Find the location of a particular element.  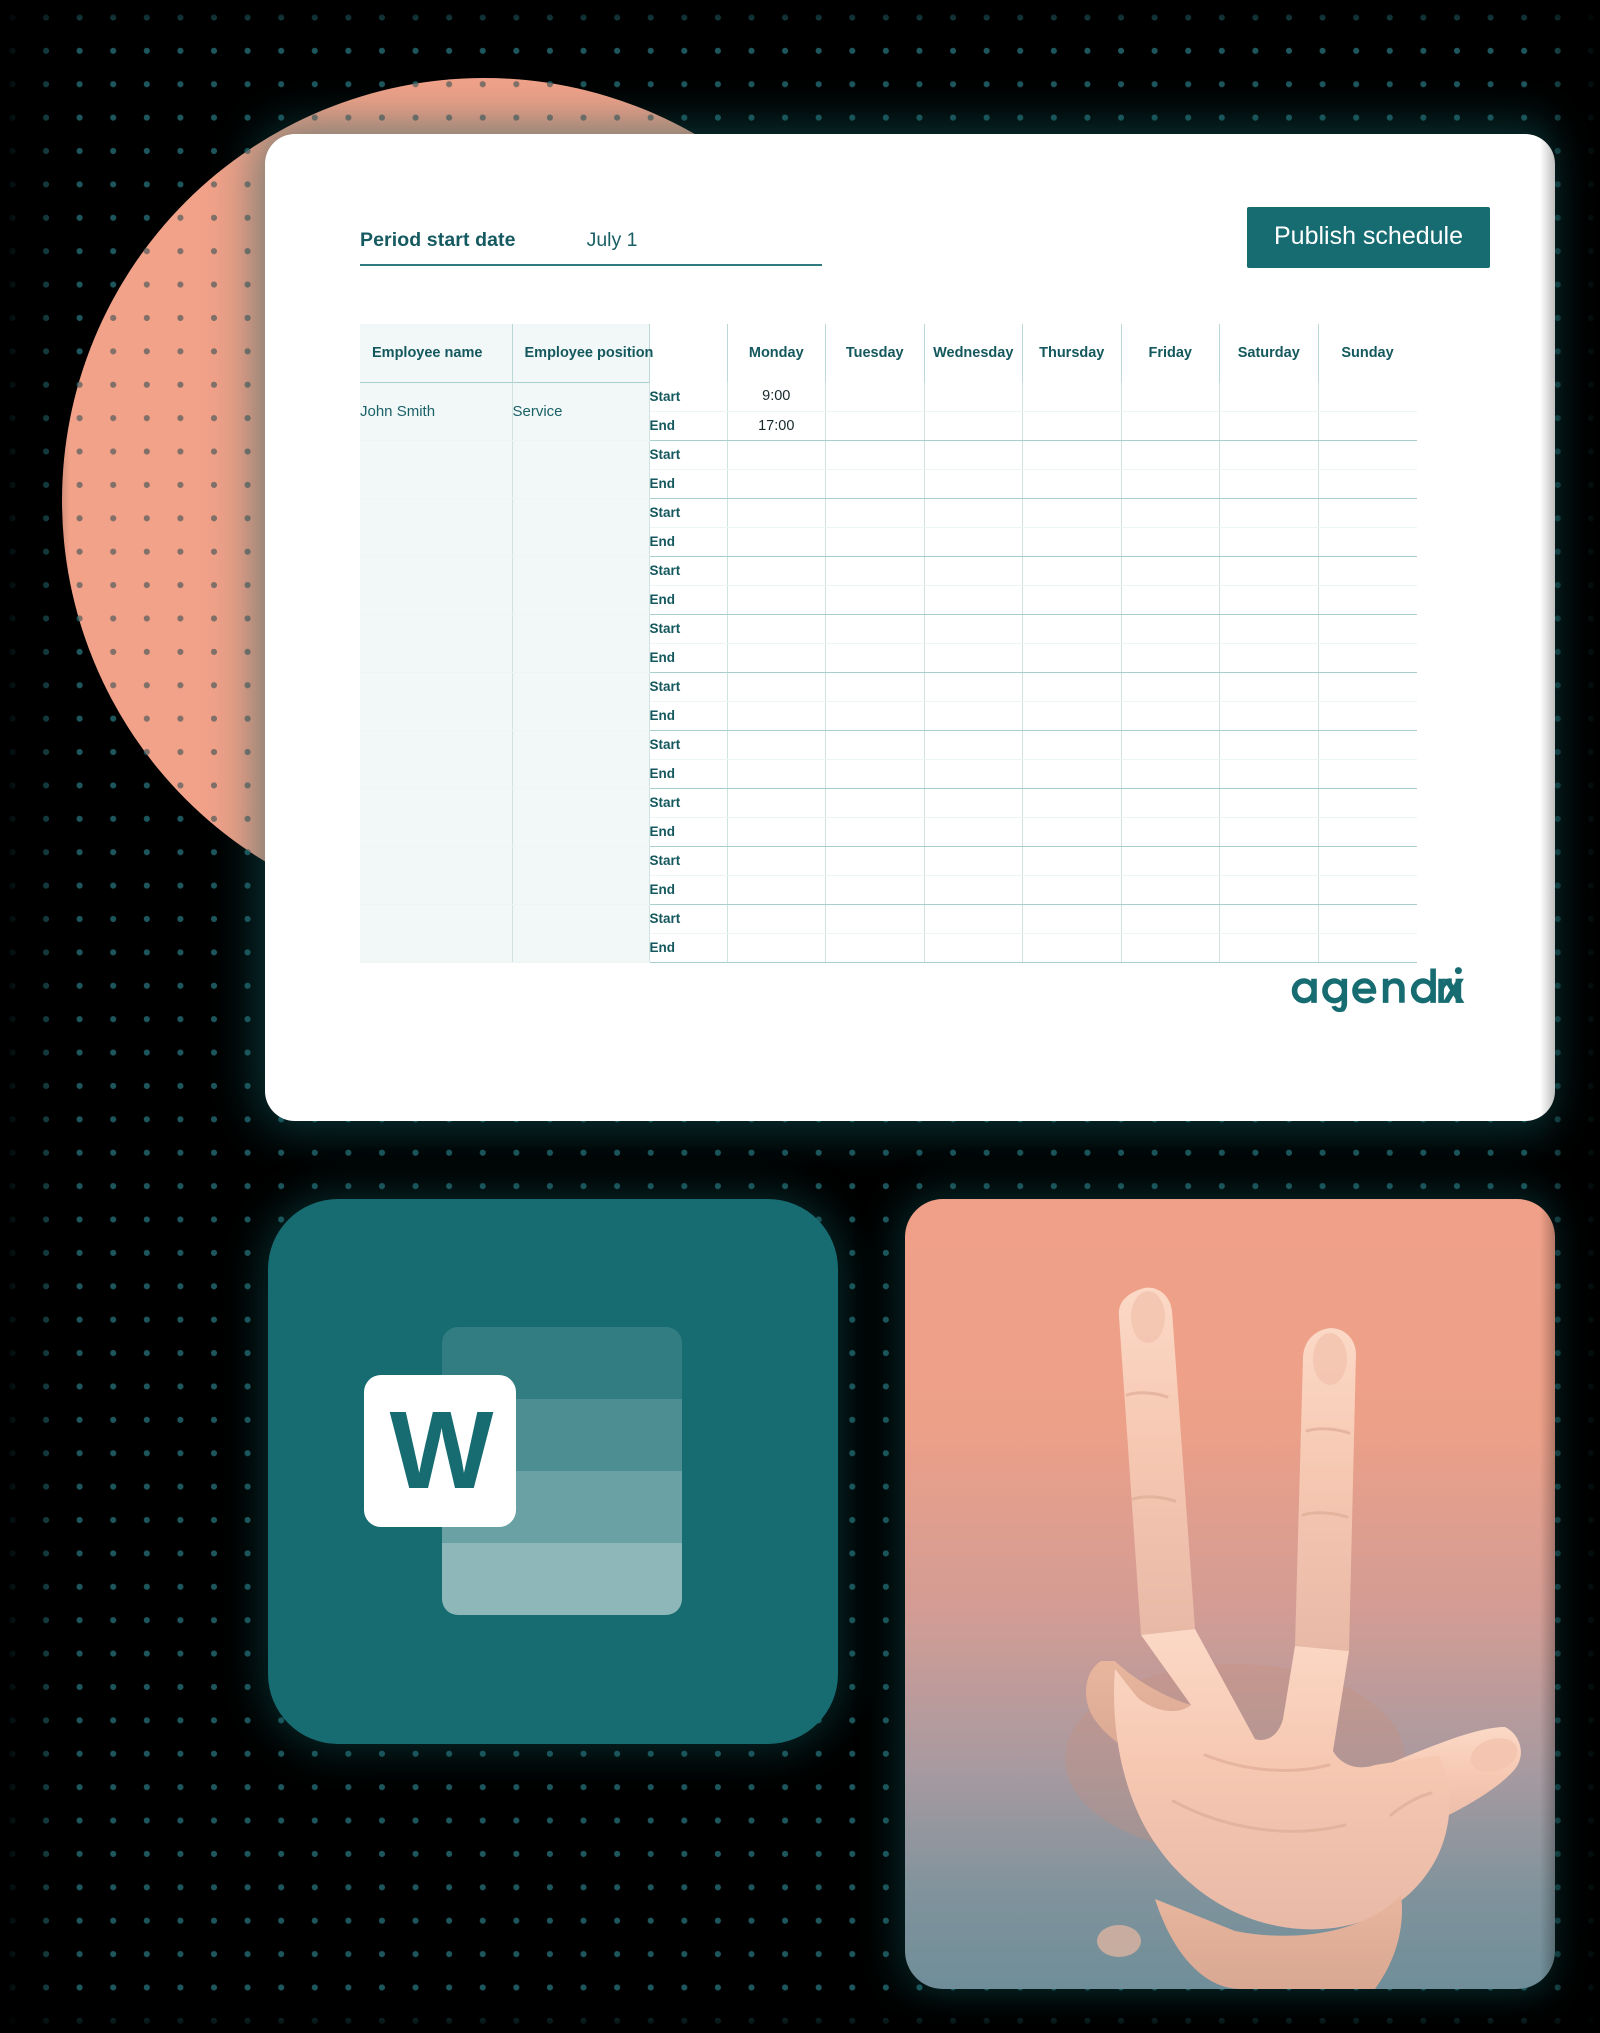

publish-schedule-button: Publish schedule is located at coordinates (1368, 237).